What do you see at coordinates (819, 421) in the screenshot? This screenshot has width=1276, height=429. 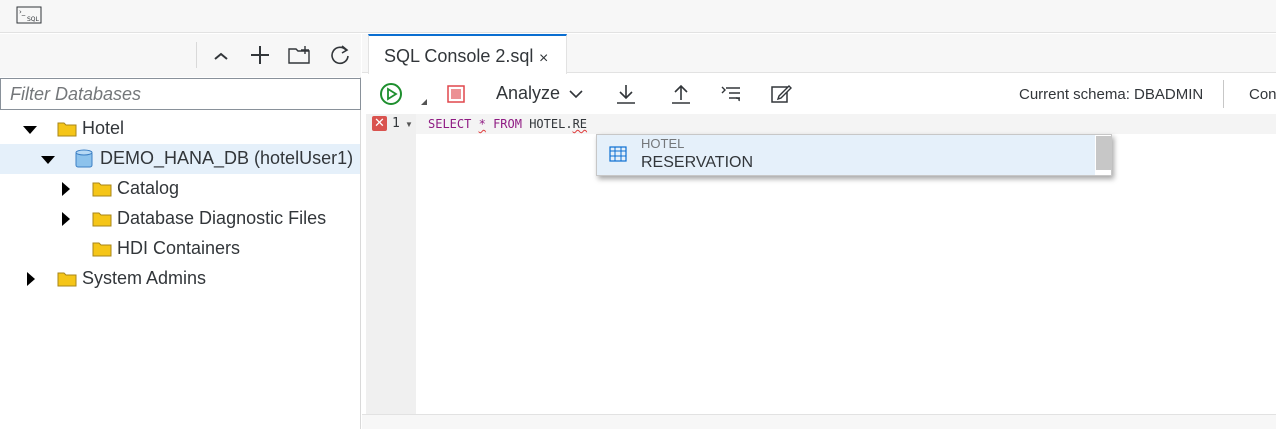 I see `editor-bottom-bar` at bounding box center [819, 421].